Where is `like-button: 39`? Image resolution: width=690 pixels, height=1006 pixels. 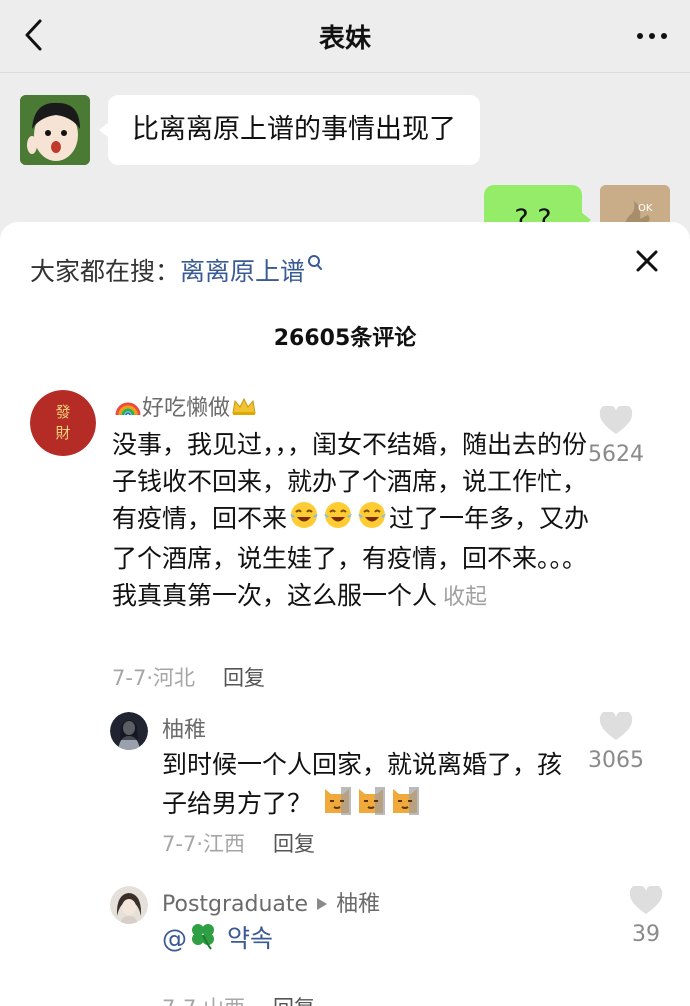
like-button: 39 is located at coordinates (646, 915).